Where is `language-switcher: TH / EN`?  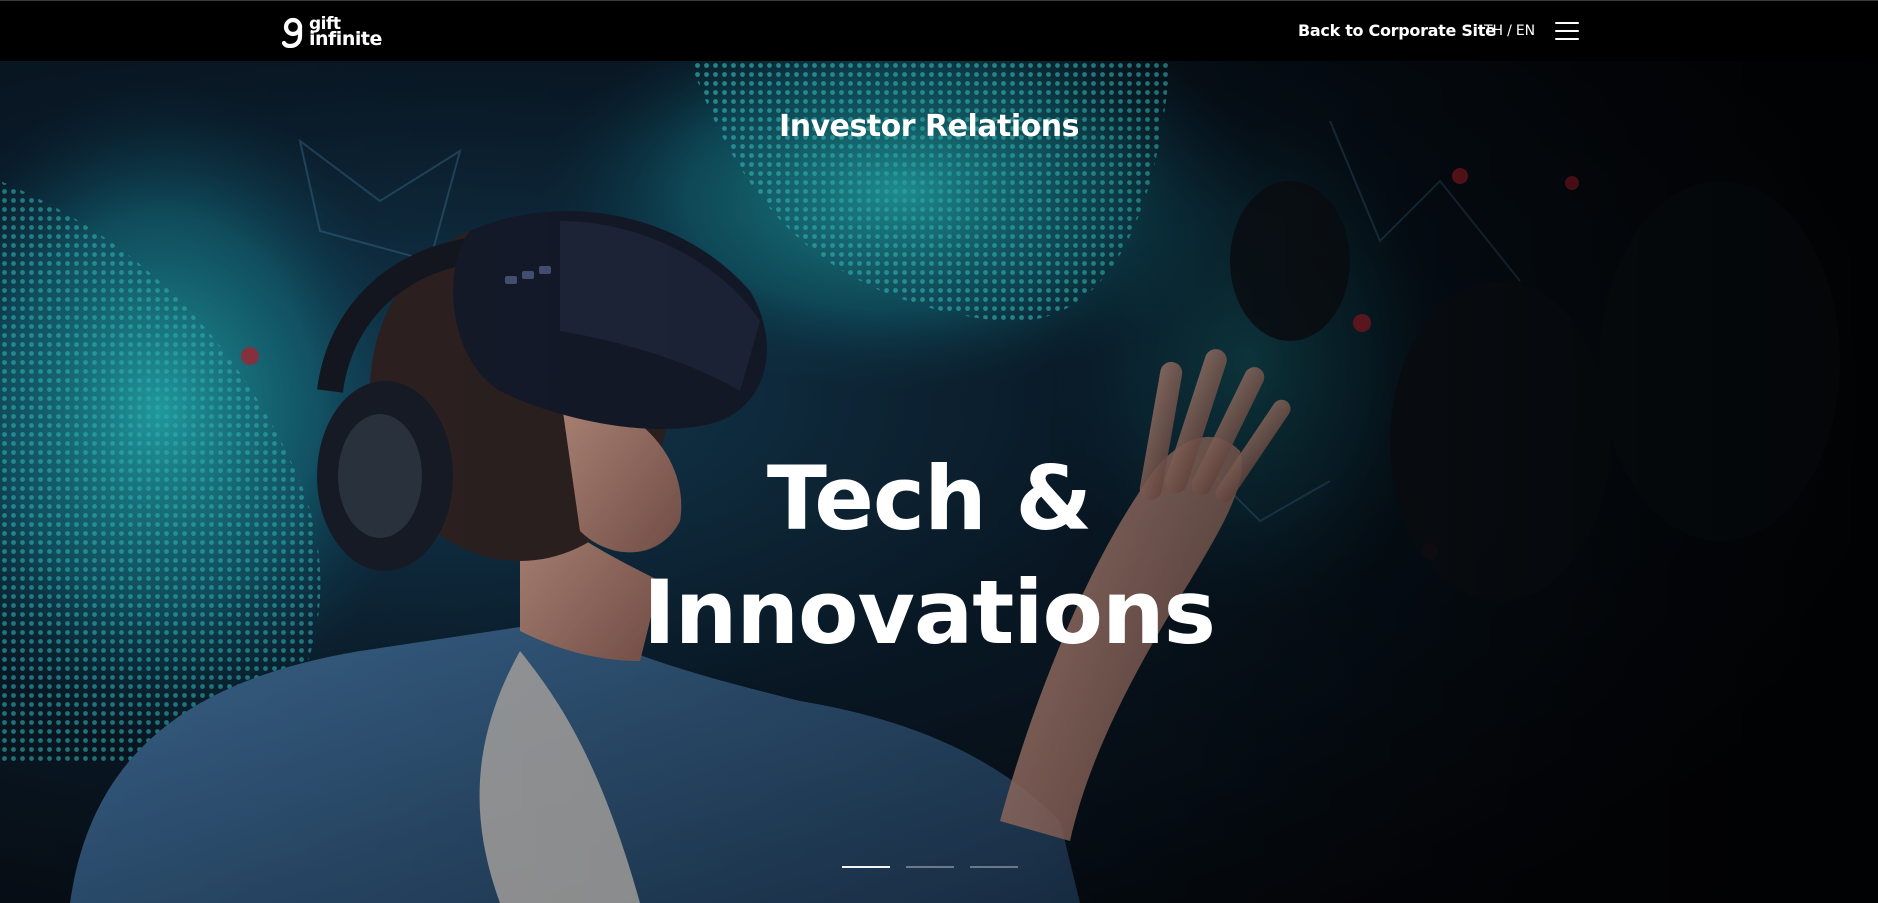
language-switcher: TH / EN is located at coordinates (1509, 31).